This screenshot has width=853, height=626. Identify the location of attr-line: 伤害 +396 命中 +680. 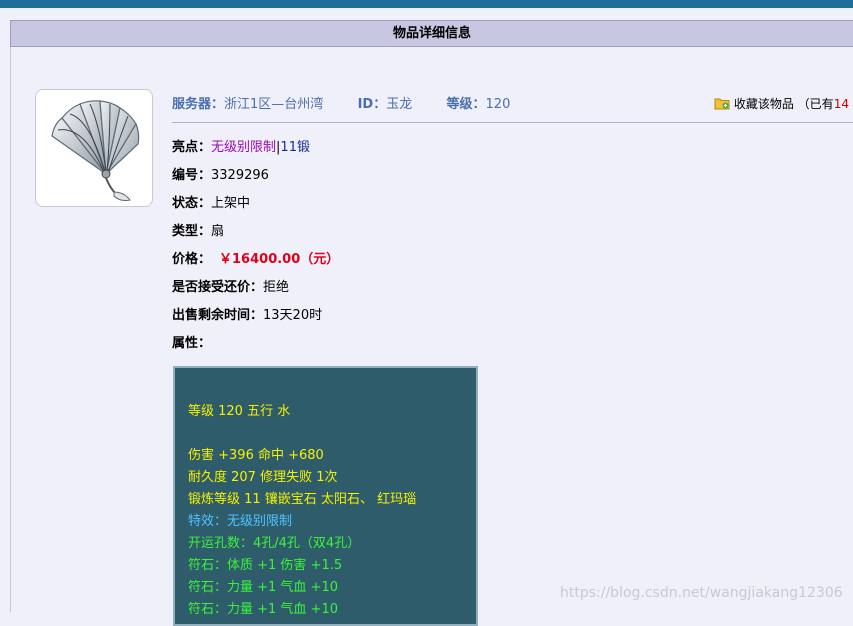
(256, 455).